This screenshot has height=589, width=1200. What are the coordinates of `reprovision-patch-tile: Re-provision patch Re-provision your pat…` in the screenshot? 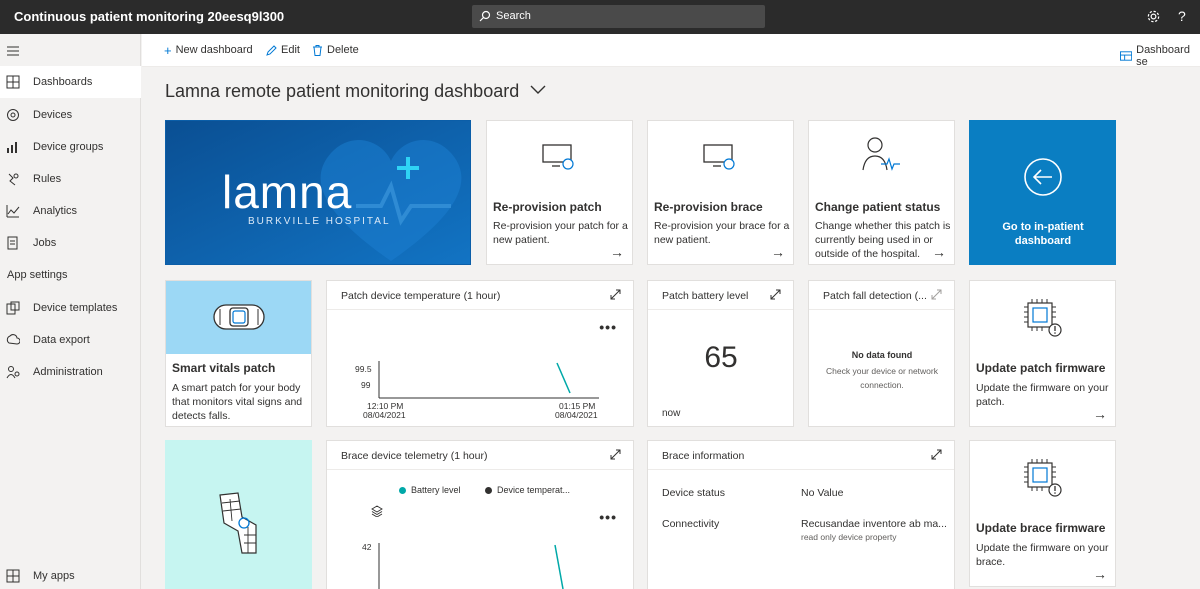 It's located at (559, 192).